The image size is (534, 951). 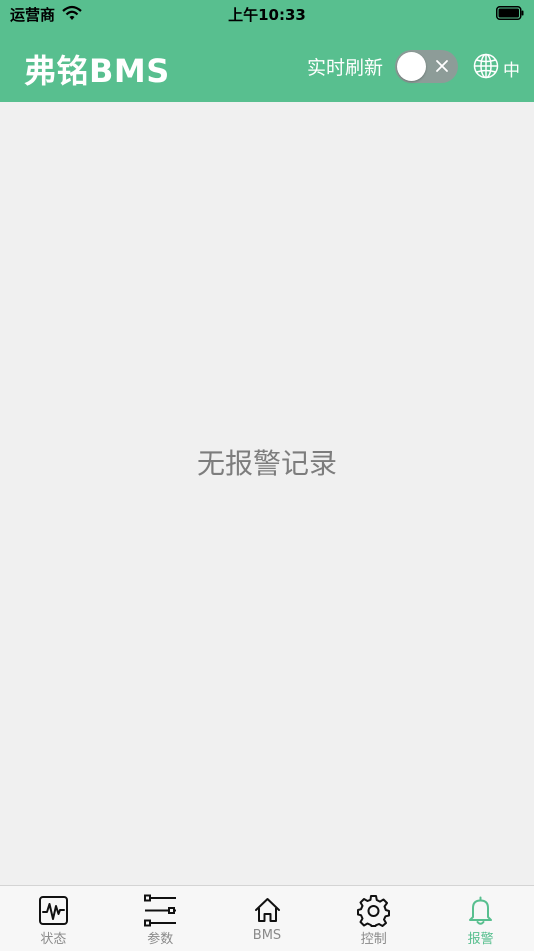 What do you see at coordinates (345, 68) in the screenshot?
I see `realtime-refresh-label: 实时刷新` at bounding box center [345, 68].